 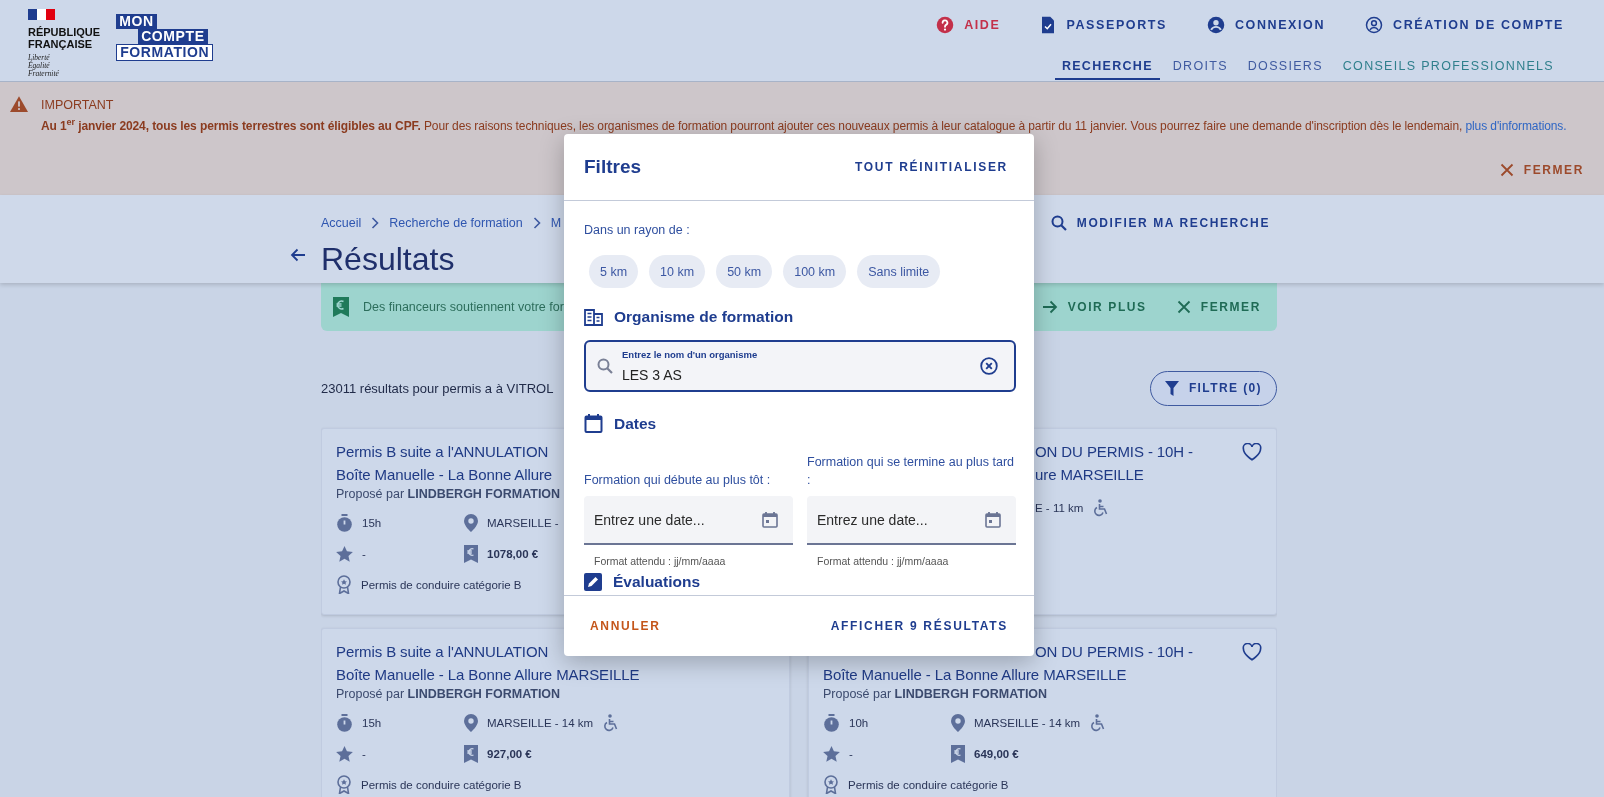 I want to click on brand-logo-text: MON, so click(x=136, y=21).